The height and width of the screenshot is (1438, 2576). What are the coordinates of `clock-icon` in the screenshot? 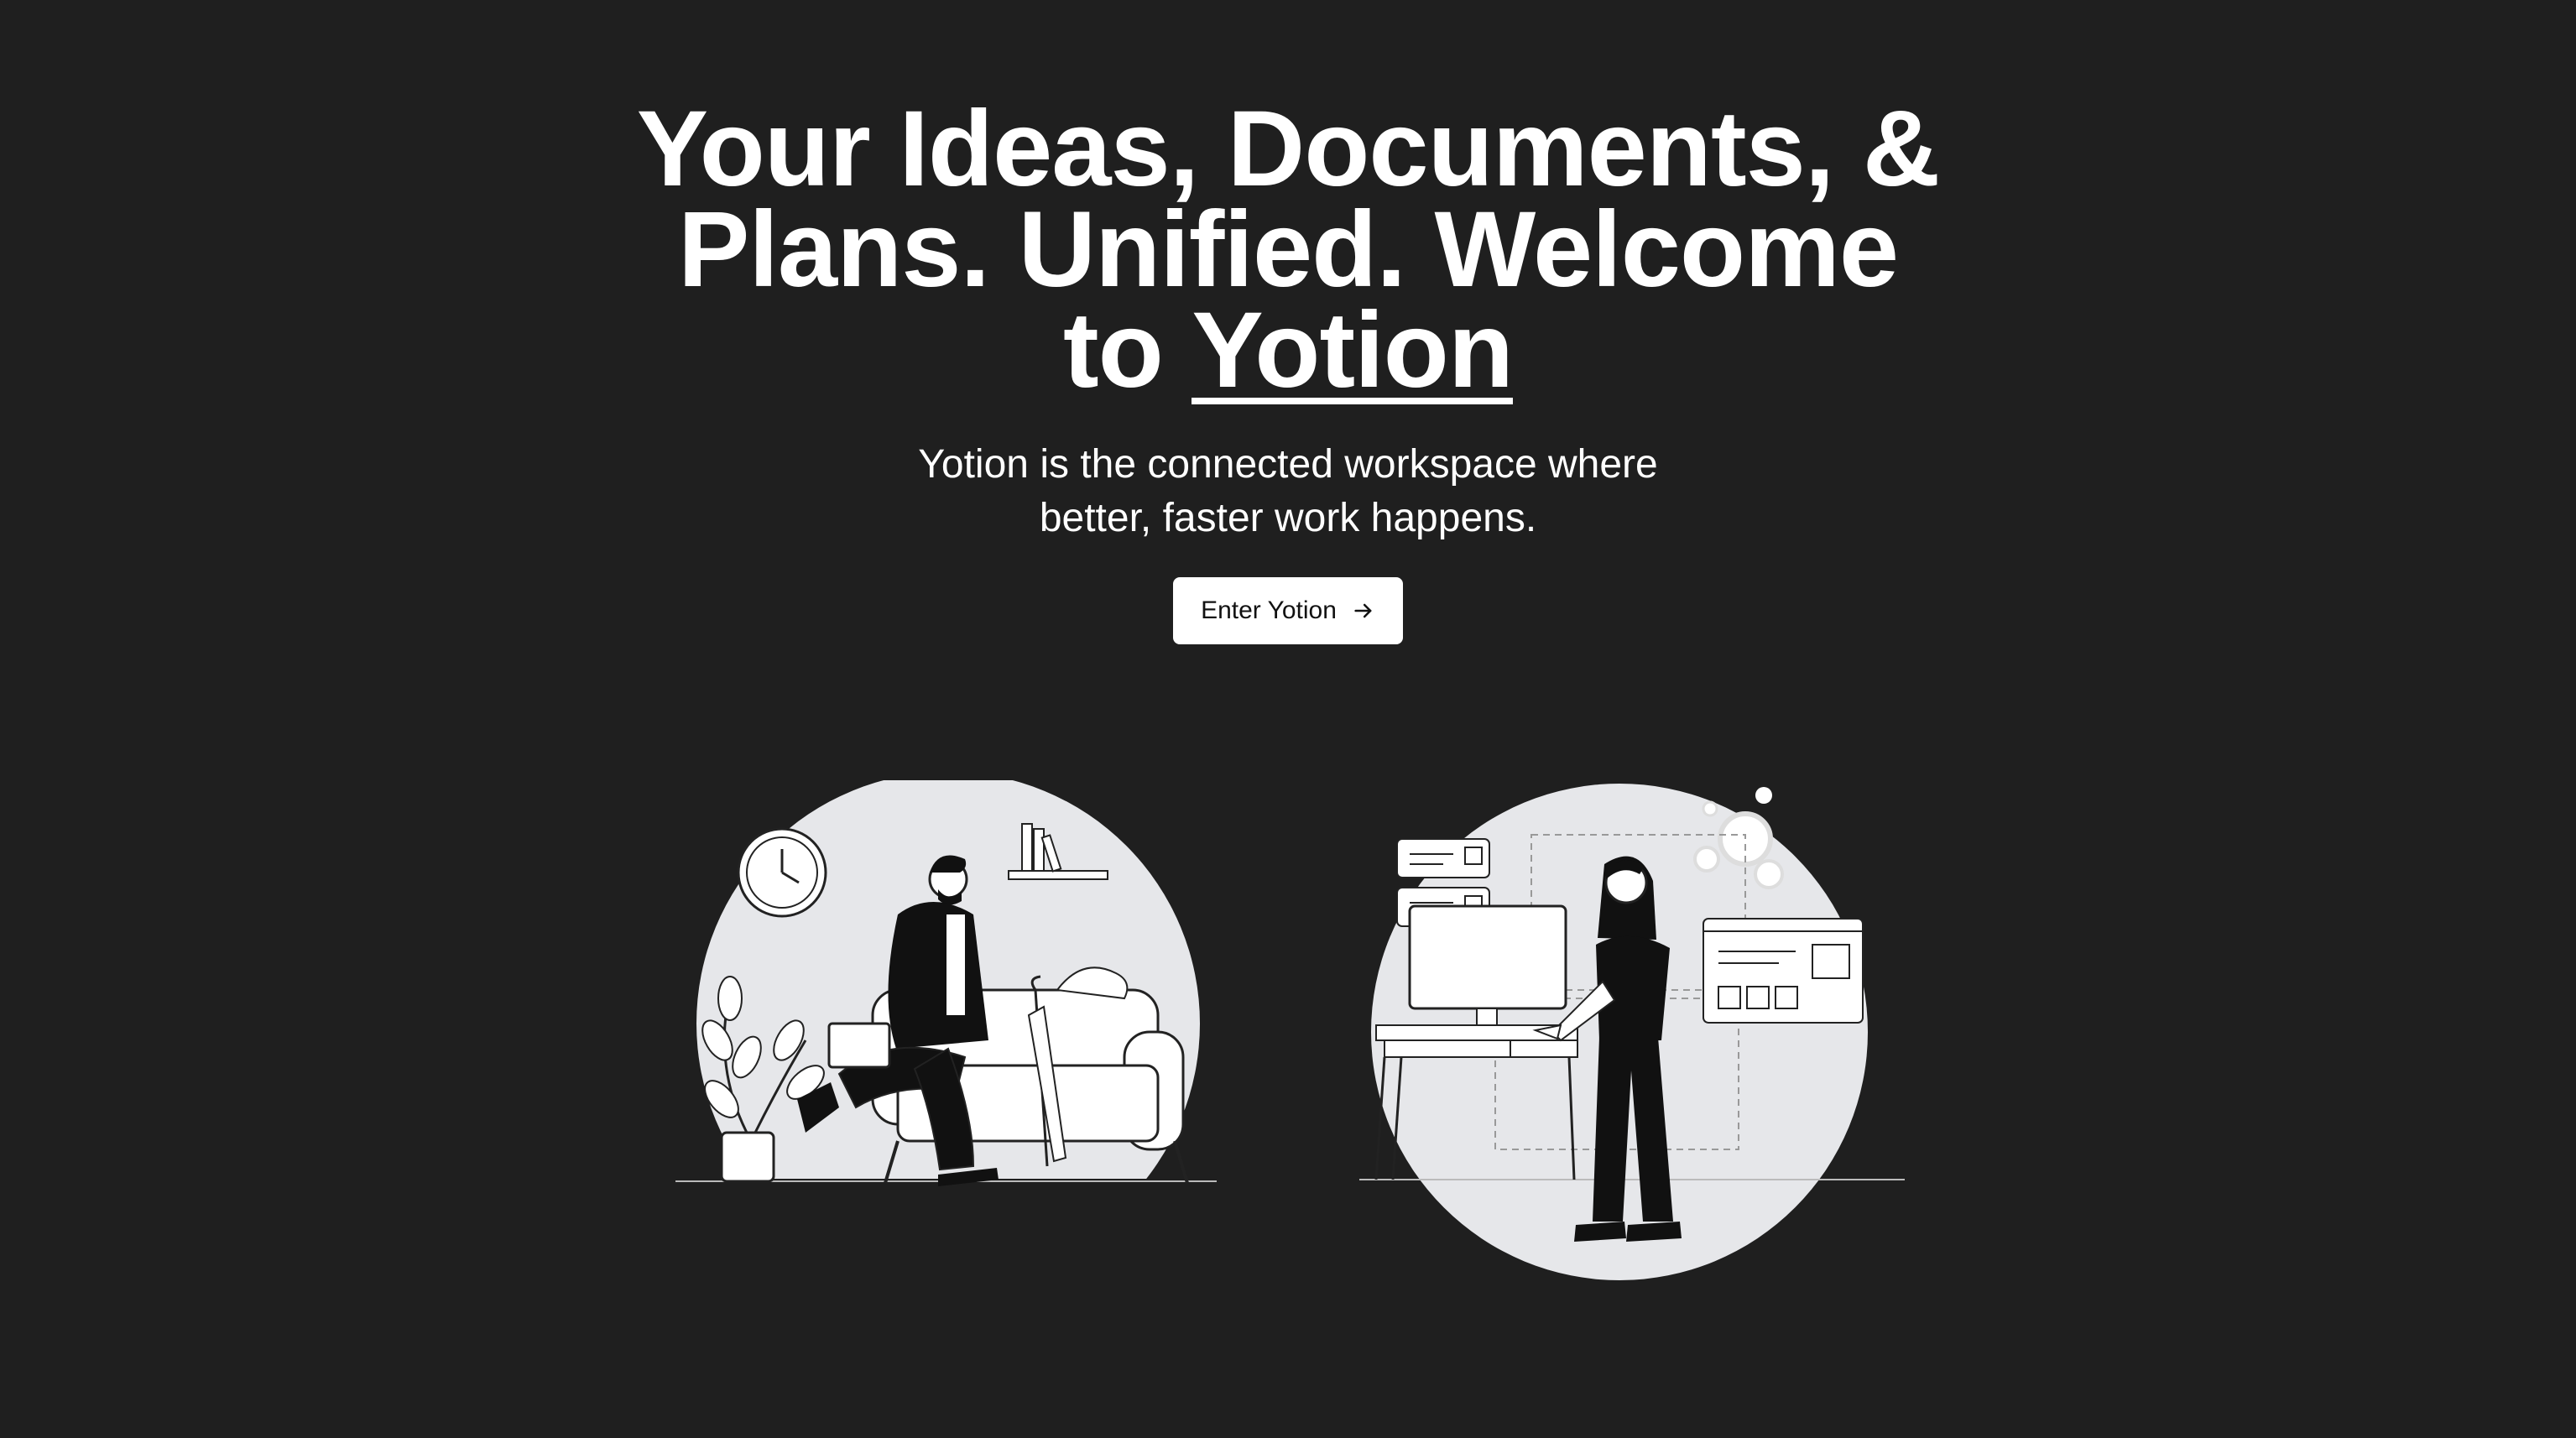 It's located at (782, 872).